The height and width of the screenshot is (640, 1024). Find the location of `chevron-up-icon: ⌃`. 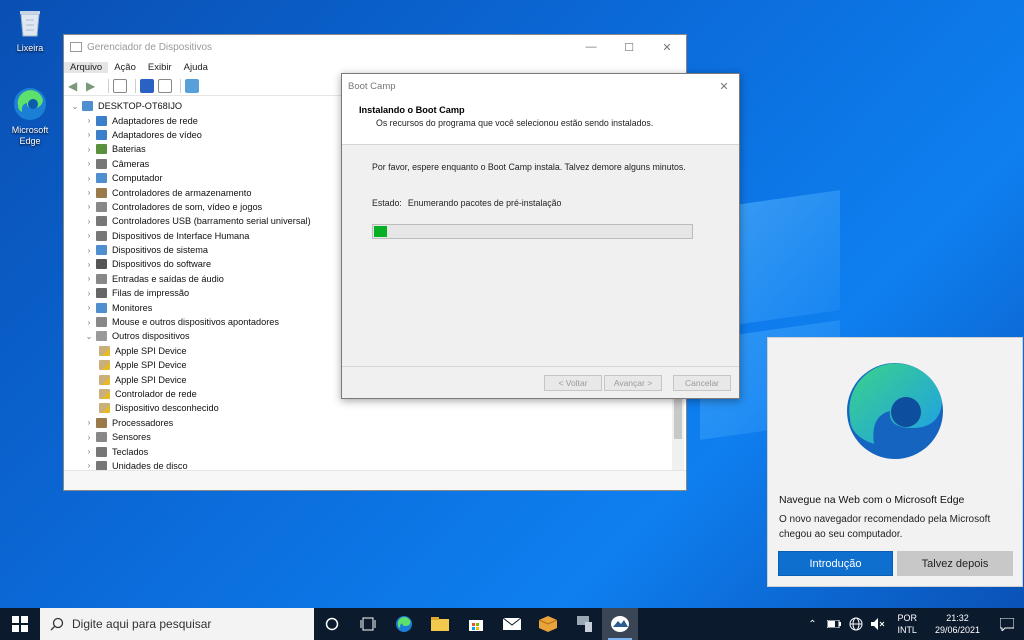

chevron-up-icon: ⌃ is located at coordinates (812, 624).